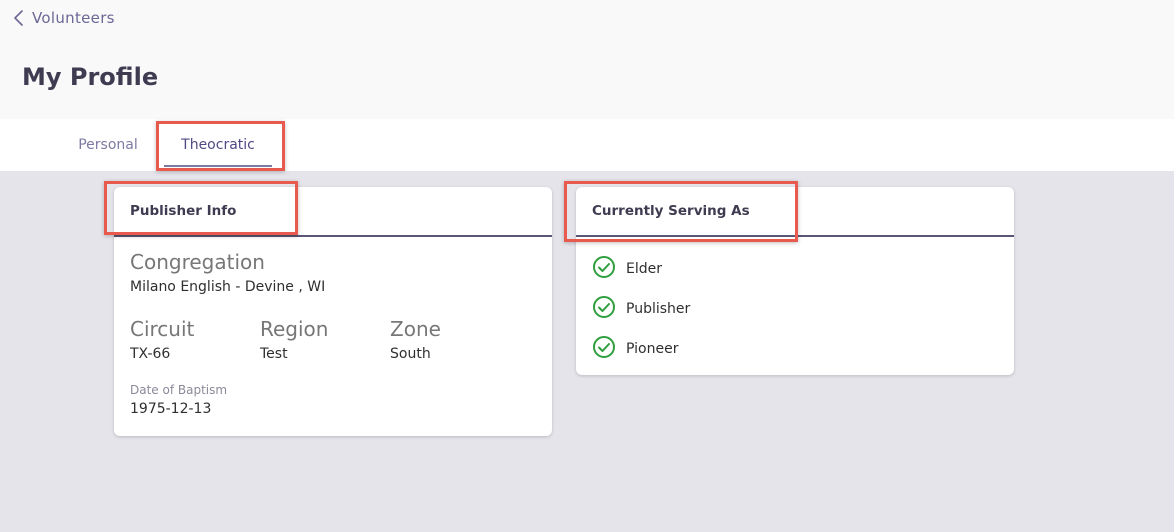 The height and width of the screenshot is (532, 1174). I want to click on back-link-volunteers: Volunteers, so click(63, 18).